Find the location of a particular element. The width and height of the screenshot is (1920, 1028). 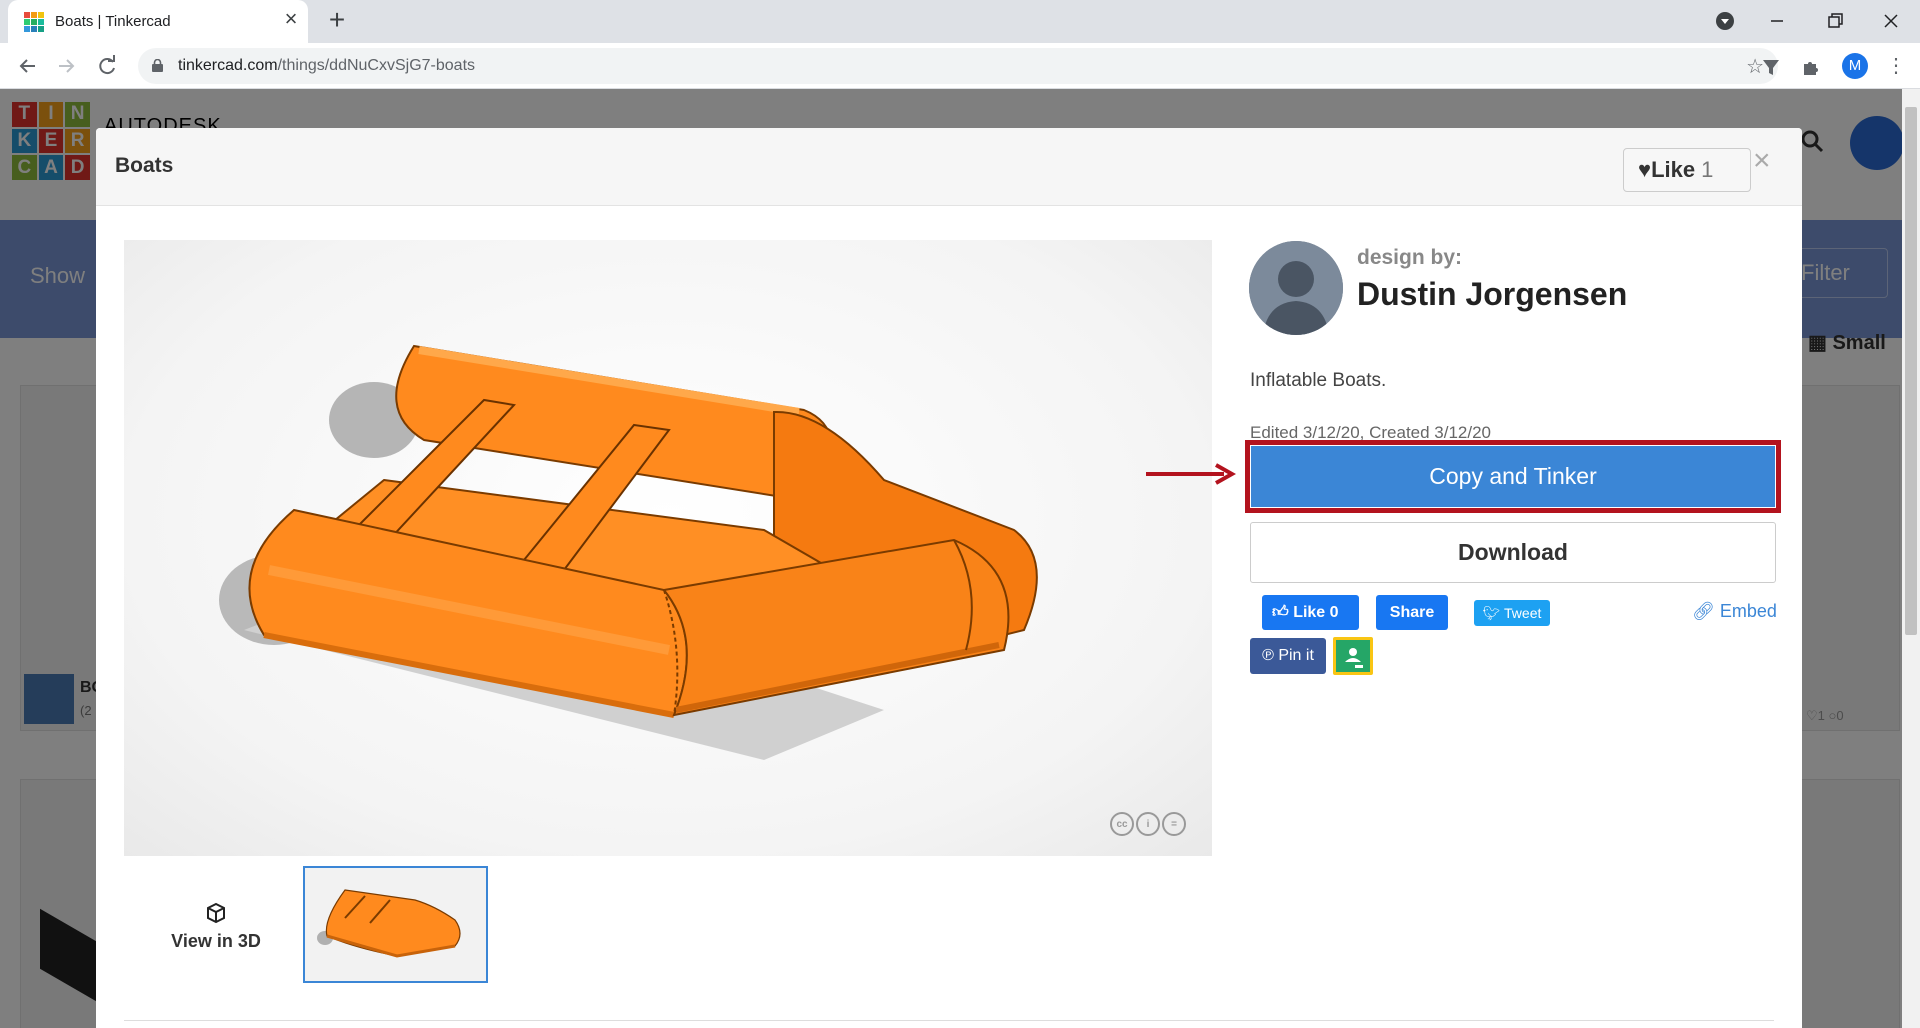

like-count: 1 is located at coordinates (1707, 169).